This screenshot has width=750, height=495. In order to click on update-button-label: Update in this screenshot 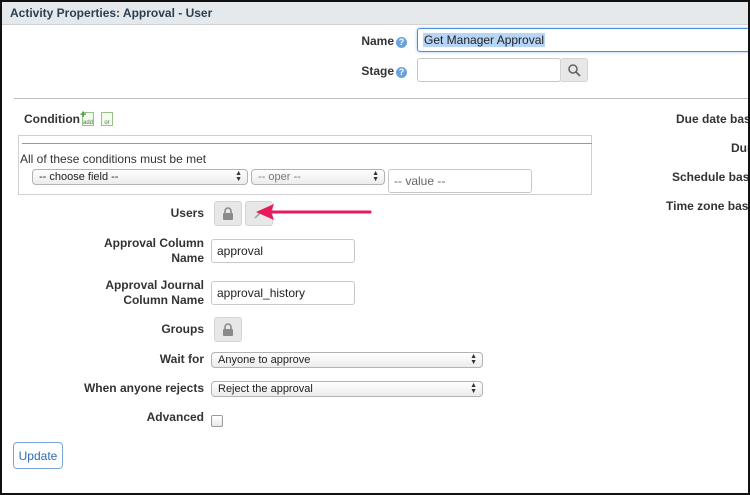, I will do `click(38, 455)`.